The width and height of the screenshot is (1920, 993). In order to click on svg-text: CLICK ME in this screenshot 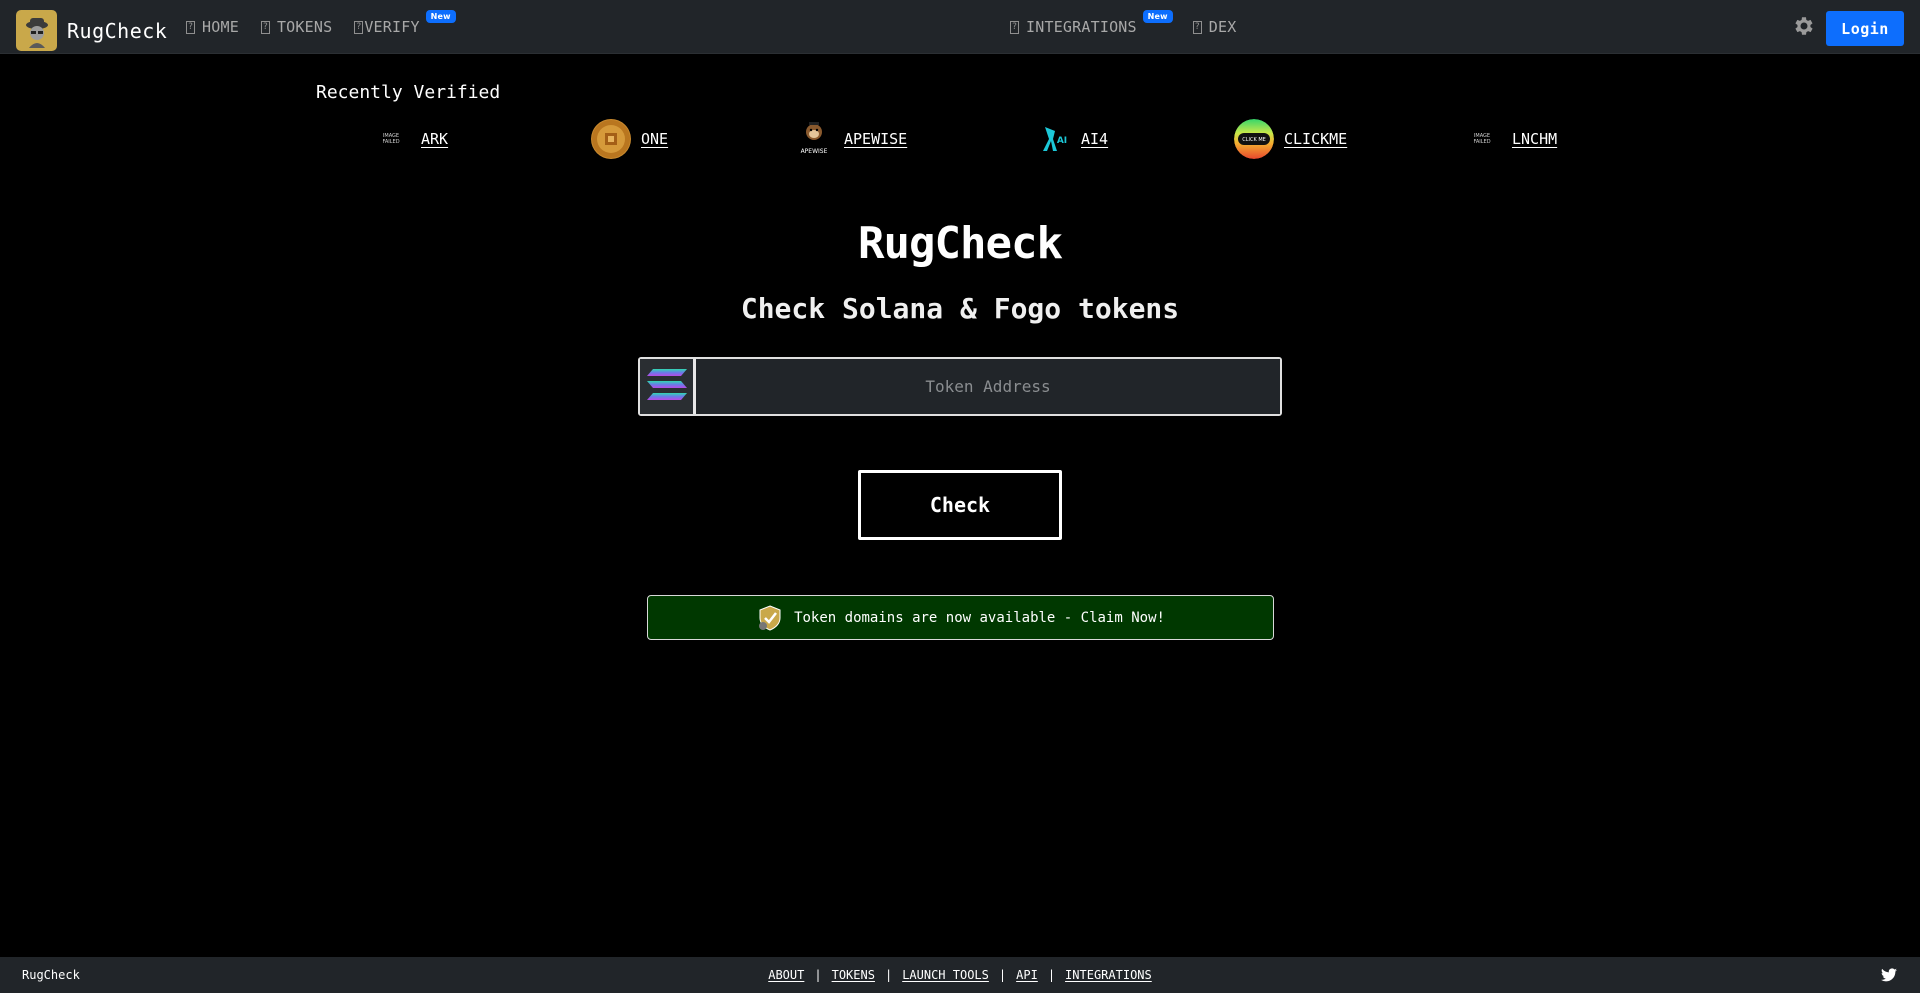, I will do `click(1254, 140)`.